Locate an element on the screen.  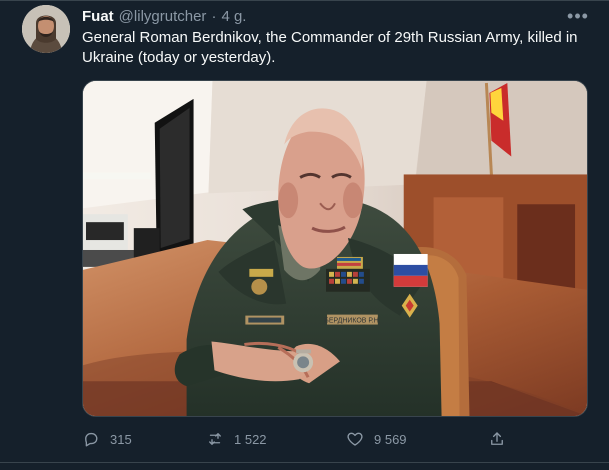
uniform-name-tag: БЕРДНИКОВ Р.Н. is located at coordinates (352, 321).